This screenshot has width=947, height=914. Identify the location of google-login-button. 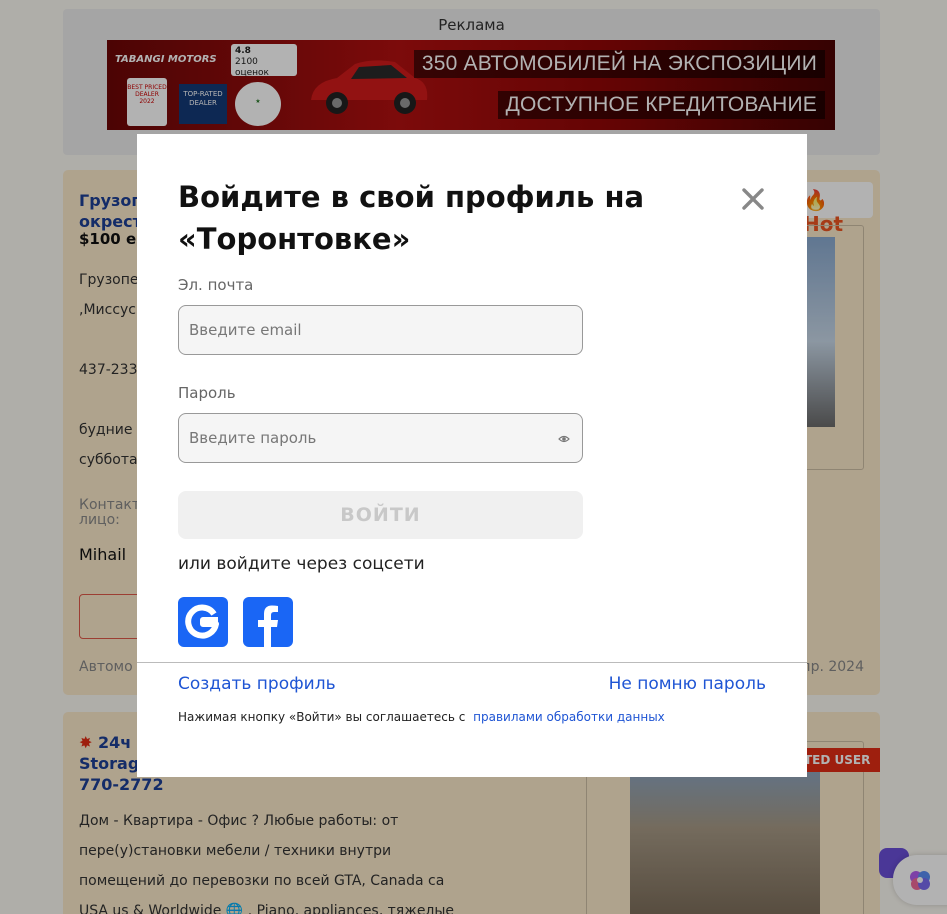
(203, 622).